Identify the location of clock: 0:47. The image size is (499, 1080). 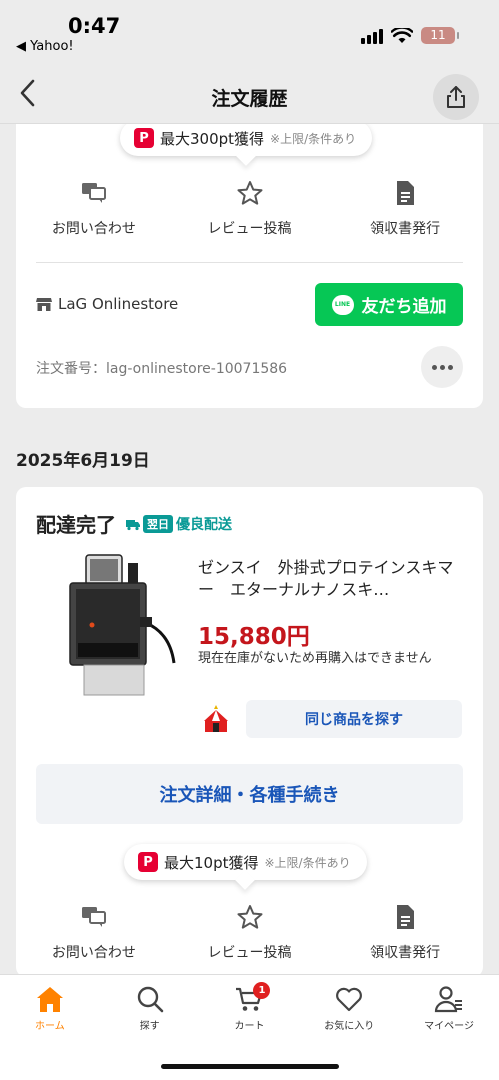
(94, 26).